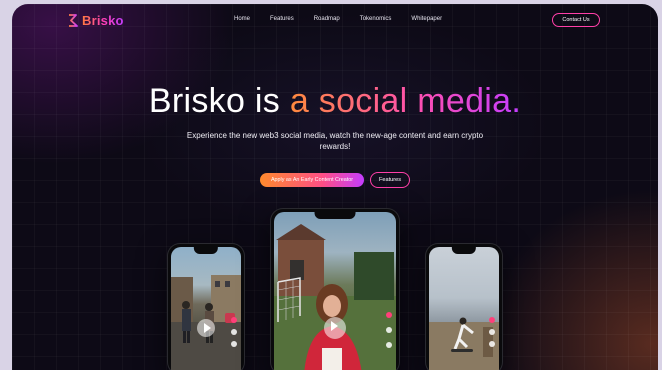  Describe the element at coordinates (73, 20) in the screenshot. I see `brisko-logo-icon` at that location.